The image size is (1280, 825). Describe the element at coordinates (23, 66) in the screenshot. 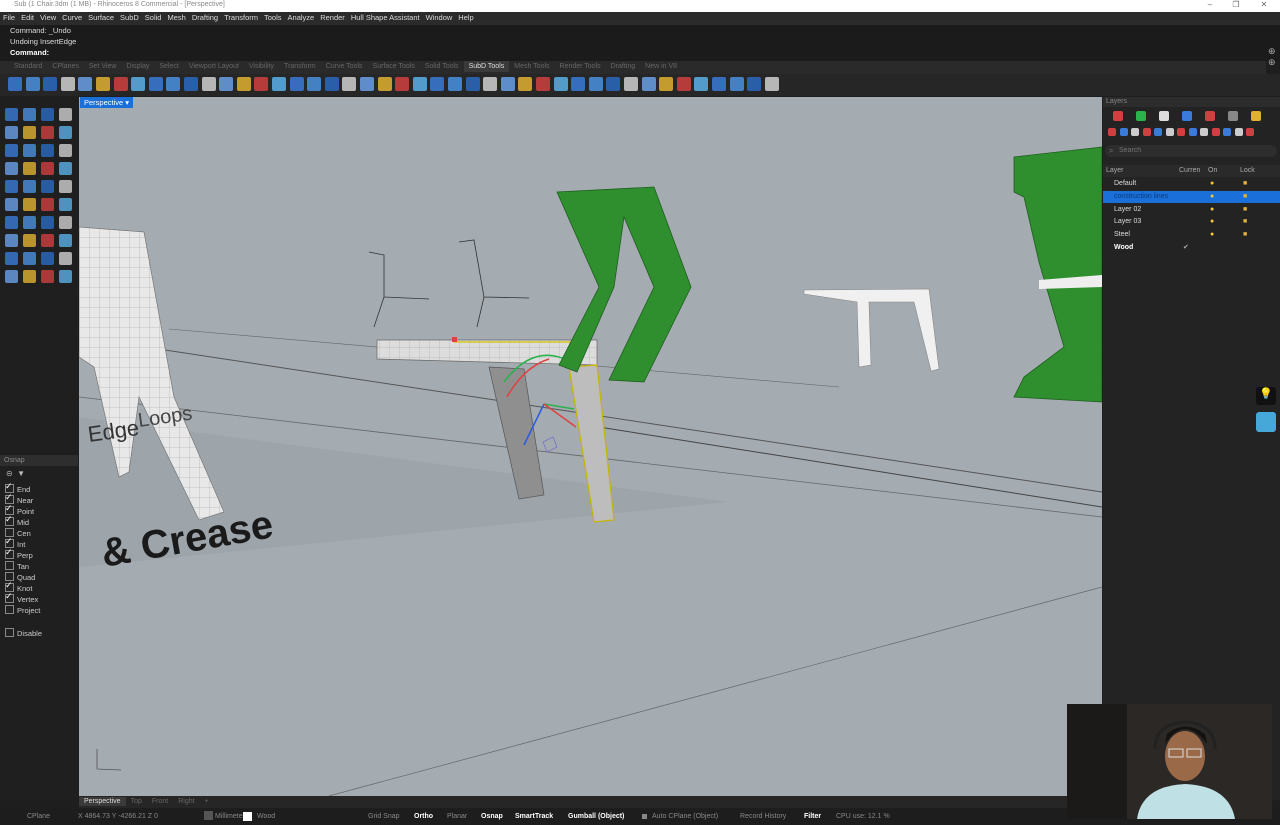

I see `tab-standard: Standard` at that location.